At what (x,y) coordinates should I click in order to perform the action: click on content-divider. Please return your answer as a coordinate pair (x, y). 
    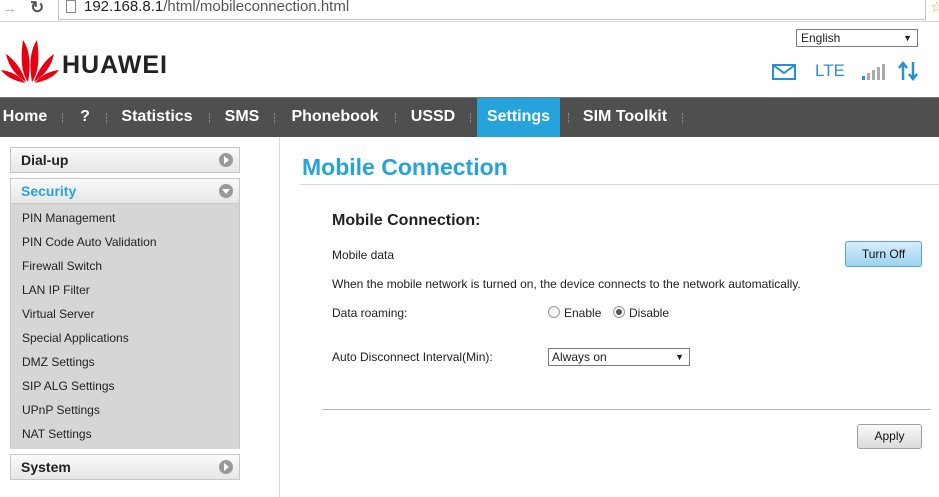
    Looking at the image, I should click on (279, 317).